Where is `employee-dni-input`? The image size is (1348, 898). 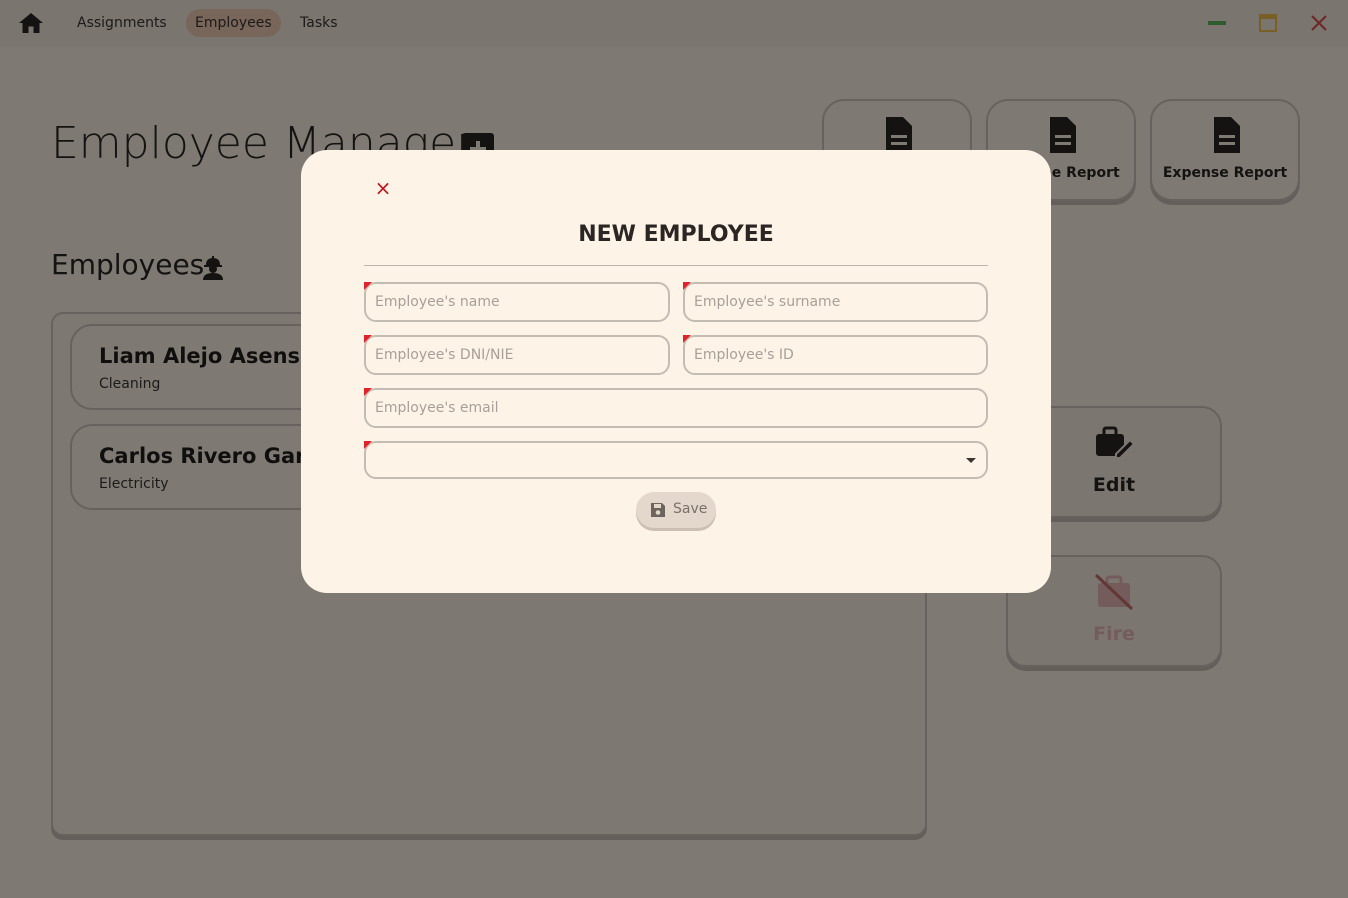
employee-dni-input is located at coordinates (517, 355).